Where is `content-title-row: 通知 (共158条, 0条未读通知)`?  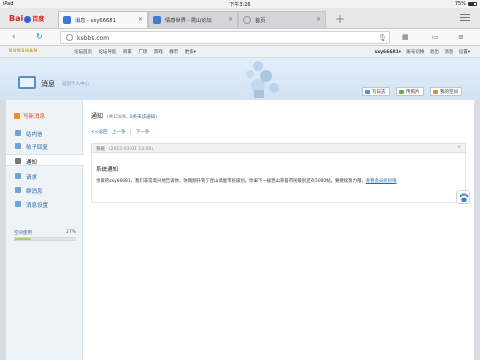 content-title-row: 通知 (共158条, 0条未读通知) is located at coordinates (124, 115).